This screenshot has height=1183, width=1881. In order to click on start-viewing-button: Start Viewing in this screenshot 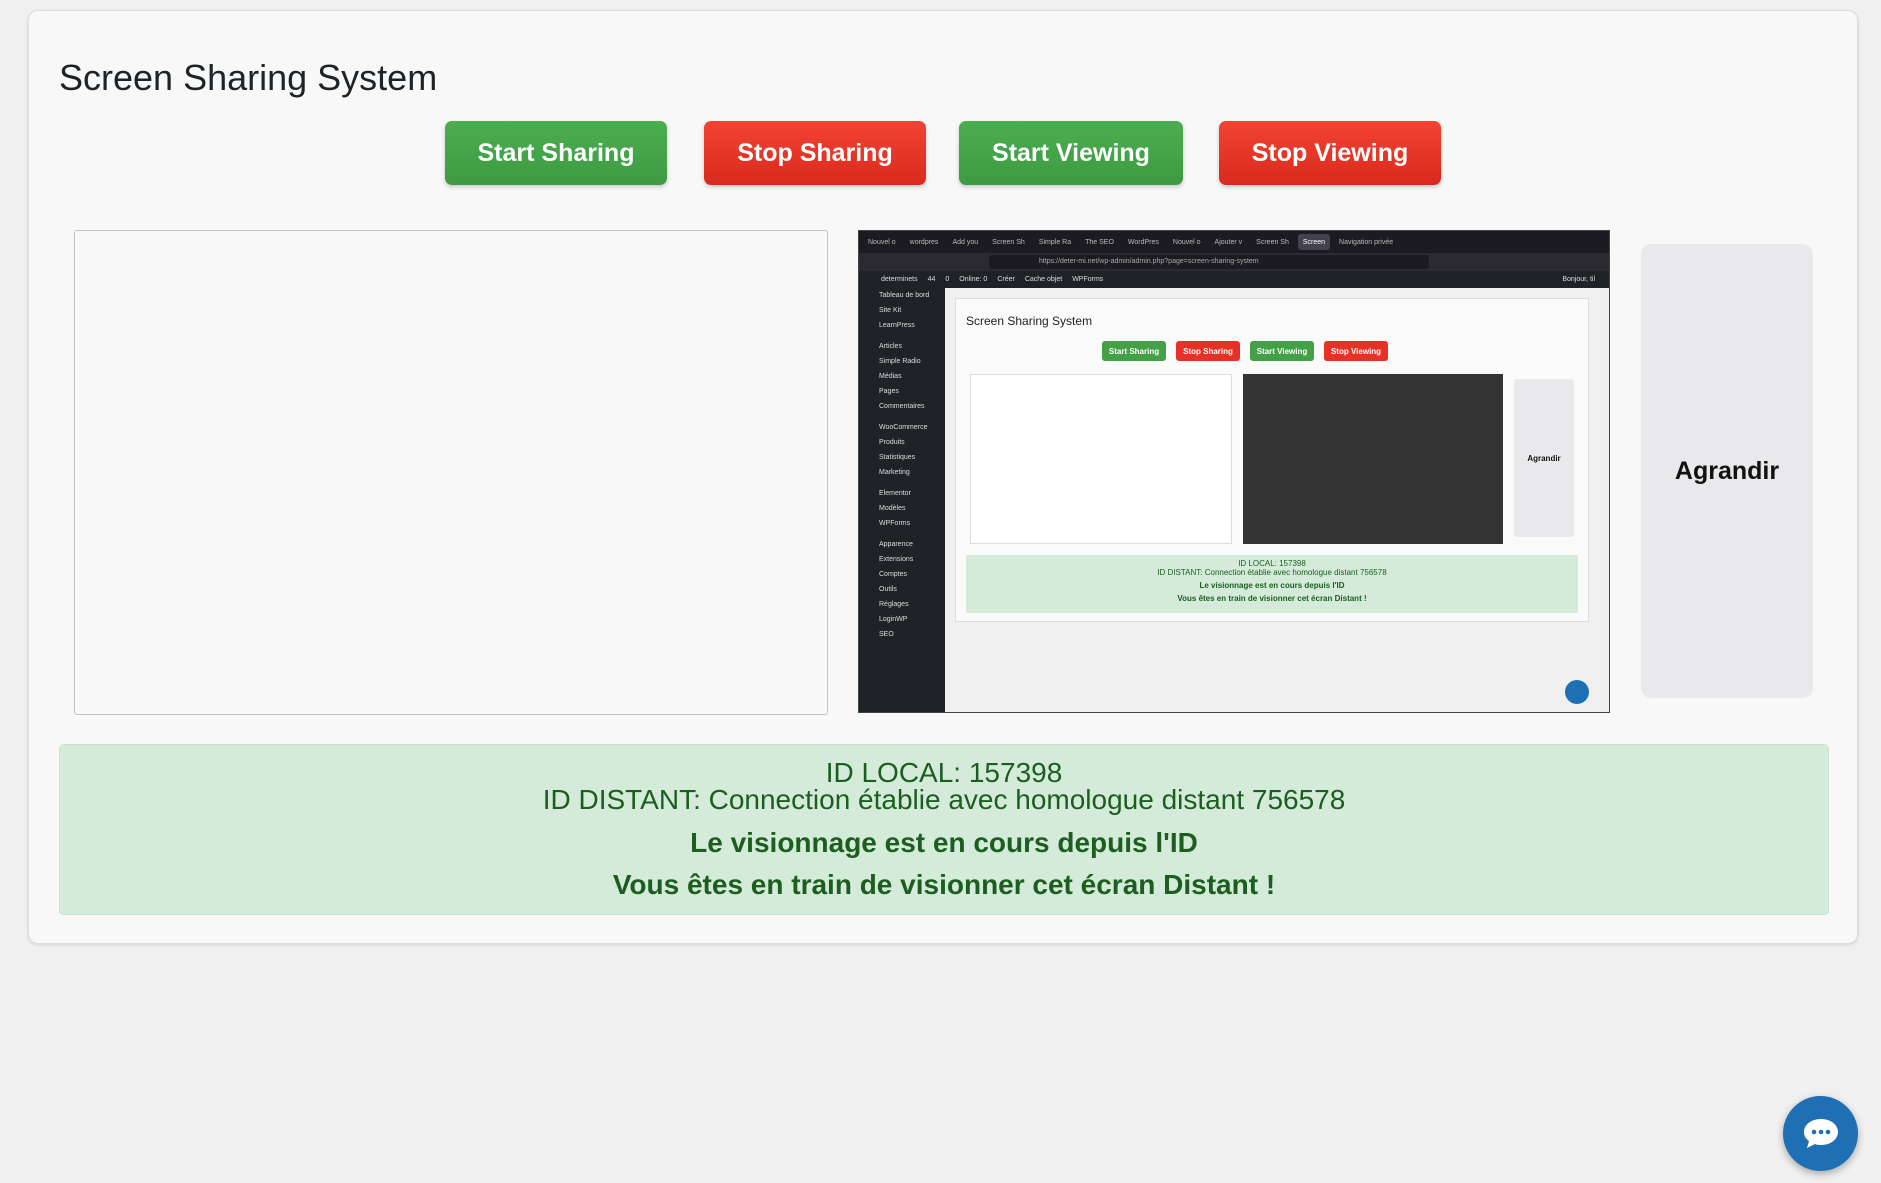, I will do `click(1071, 153)`.